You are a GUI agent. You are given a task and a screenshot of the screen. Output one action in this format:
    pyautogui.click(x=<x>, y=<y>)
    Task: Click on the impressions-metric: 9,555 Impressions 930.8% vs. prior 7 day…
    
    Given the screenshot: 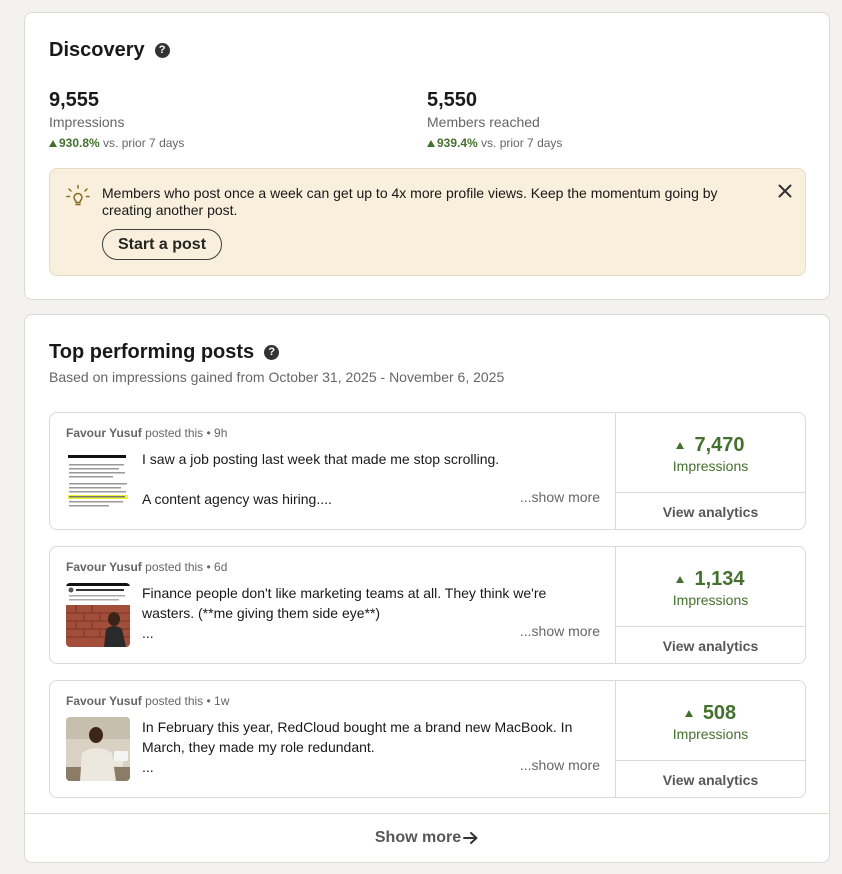 What is the action you would take?
    pyautogui.click(x=116, y=120)
    